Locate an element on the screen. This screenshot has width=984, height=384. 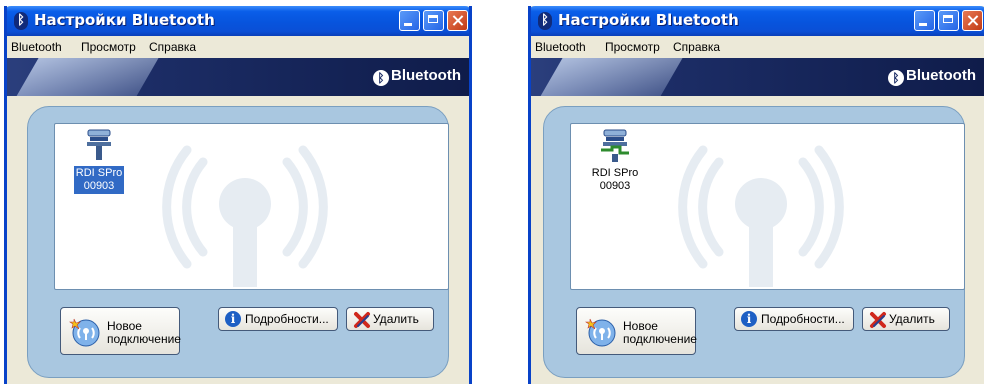
serial-port-icon is located at coordinates (99, 146).